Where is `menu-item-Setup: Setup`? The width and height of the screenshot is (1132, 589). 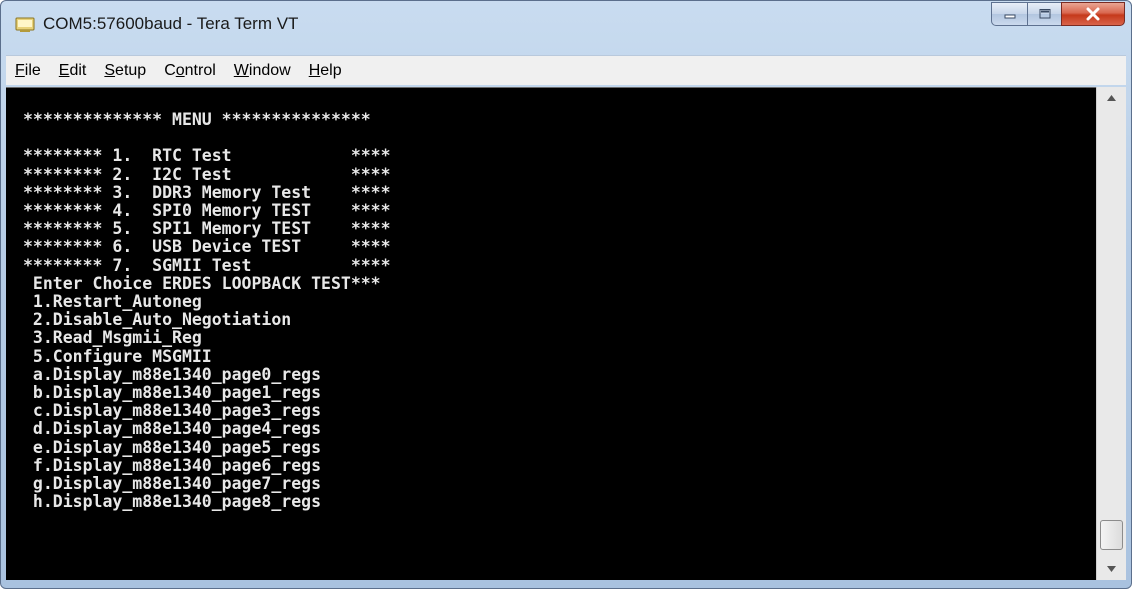 menu-item-Setup: Setup is located at coordinates (125, 71).